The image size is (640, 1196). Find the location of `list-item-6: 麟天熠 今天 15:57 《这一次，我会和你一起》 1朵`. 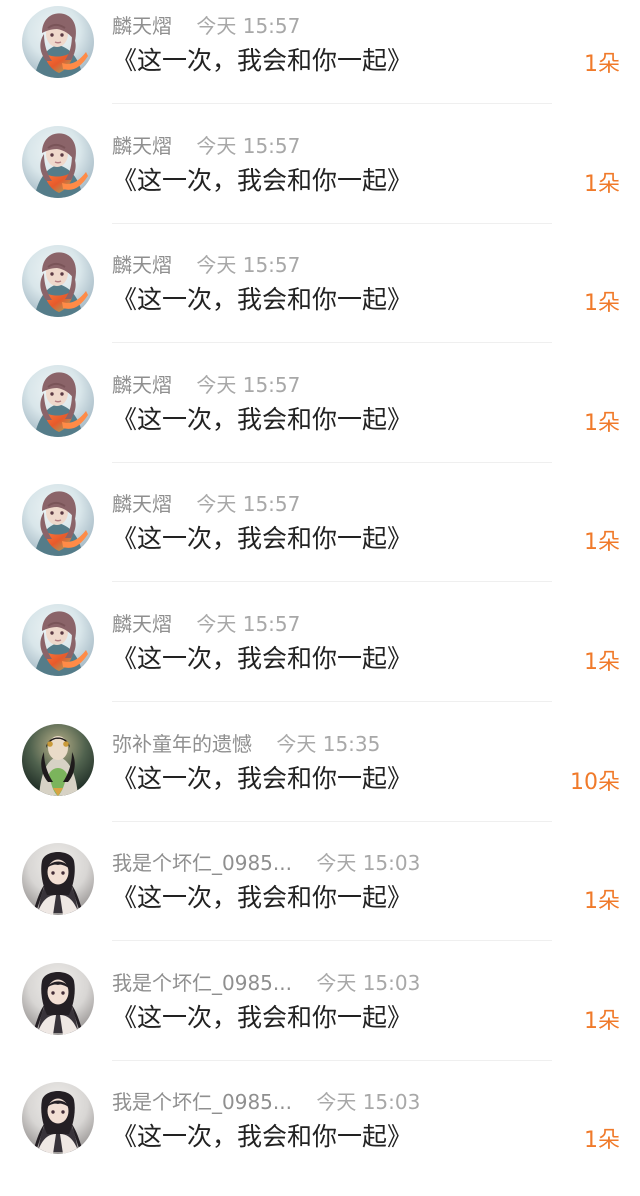

list-item-6: 麟天熠 今天 15:57 《这一次，我会和你一起》 1朵 is located at coordinates (320, 658).